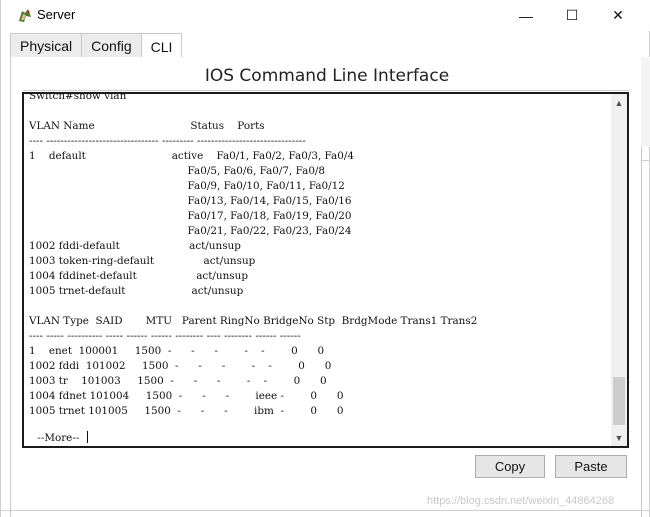 The image size is (650, 517). I want to click on terminal-line: Switch#show vlan, so click(78, 97).